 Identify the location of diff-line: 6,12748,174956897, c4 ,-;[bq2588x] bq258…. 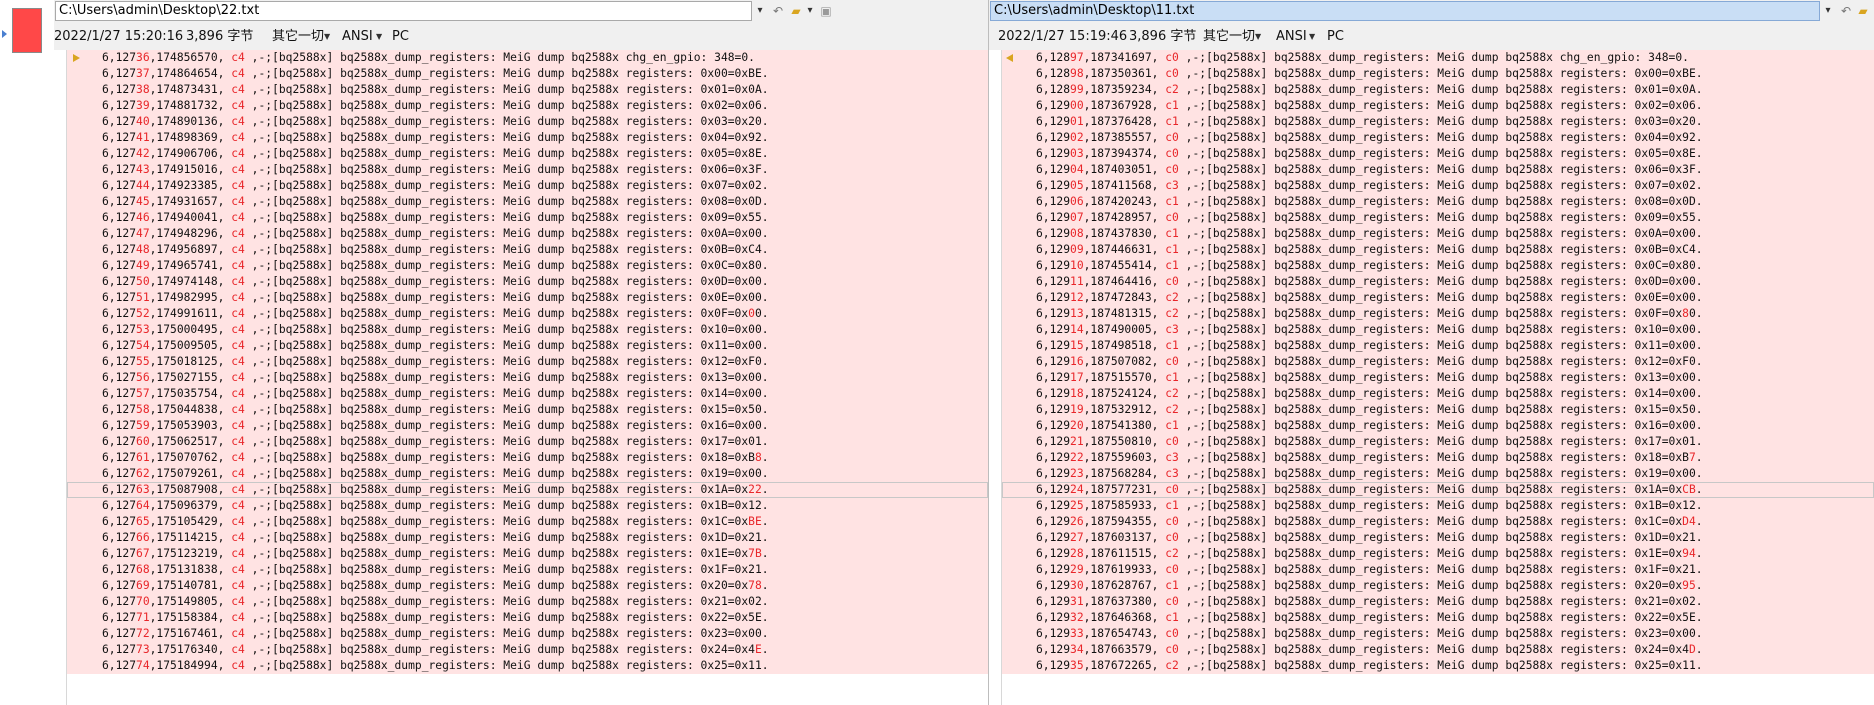
(527, 250).